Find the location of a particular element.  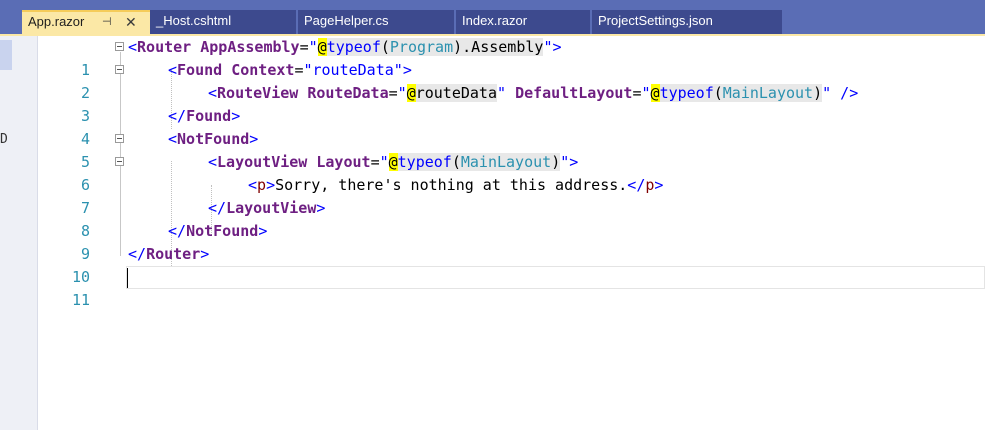

line-number: 11 is located at coordinates (80, 300).